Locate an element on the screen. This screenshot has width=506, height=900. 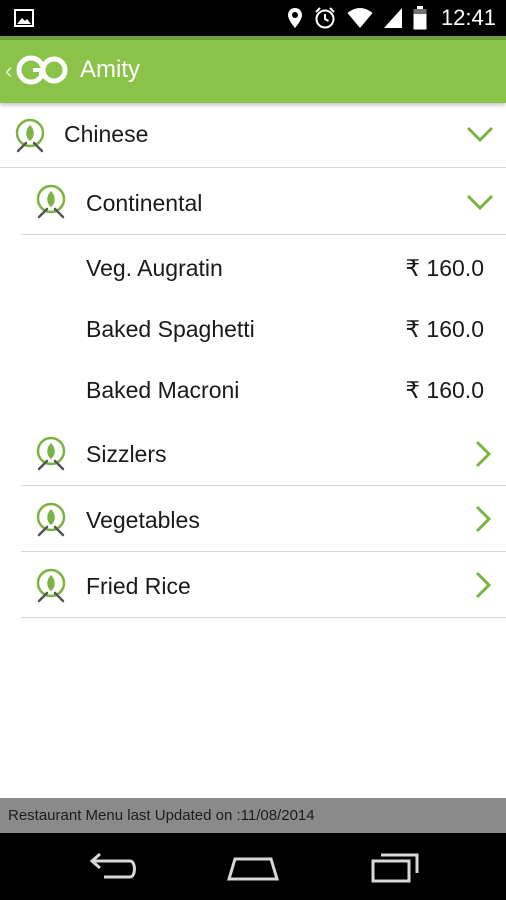
menu-item: Baked Macroni ₹ 160.0 is located at coordinates (285, 390).